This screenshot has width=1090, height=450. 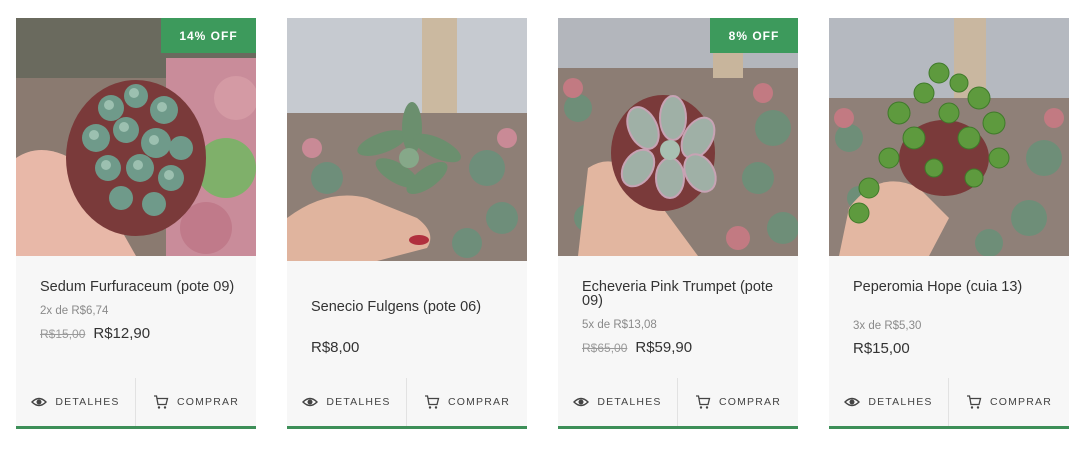 I want to click on sedum-photo, so click(x=136, y=137).